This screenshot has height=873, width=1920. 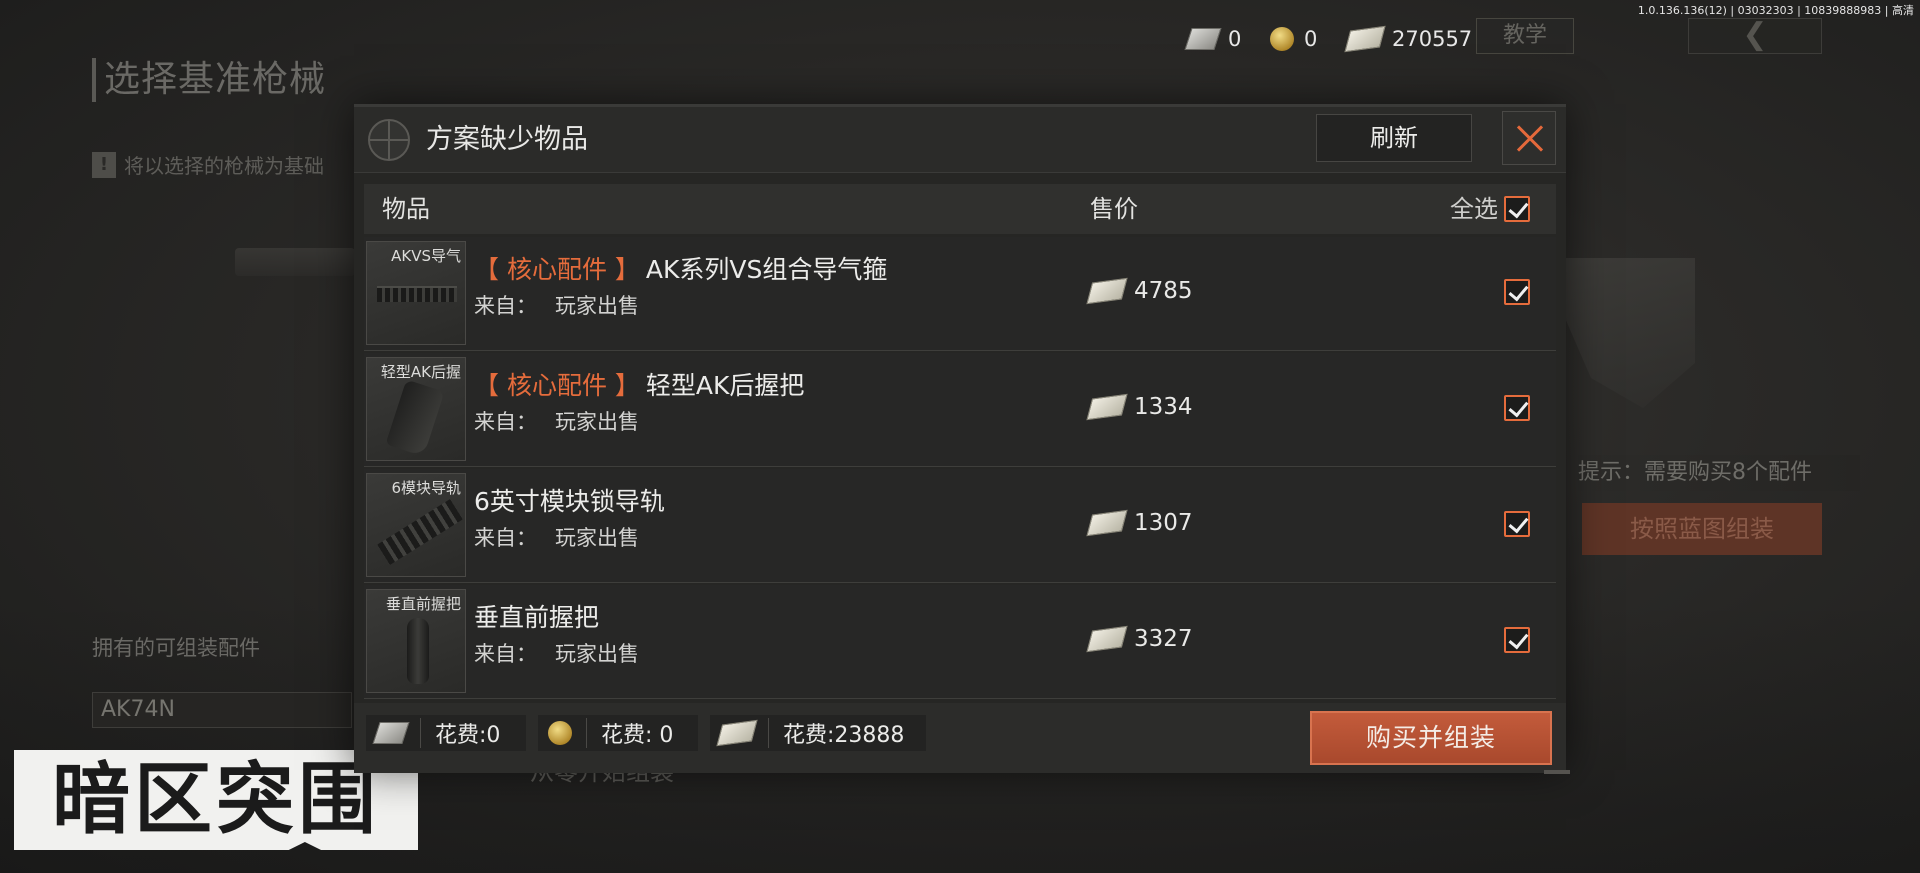 I want to click on cost-cash-label: 花费:23888, so click(x=844, y=735).